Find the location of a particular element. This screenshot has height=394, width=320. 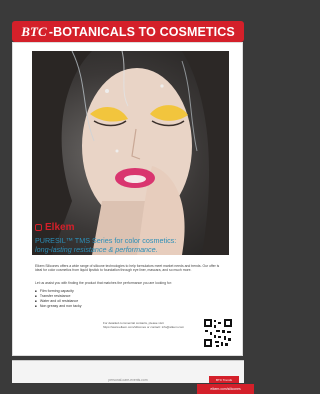

next-page-preview: personal-care-events.com BTC Trends is located at coordinates (128, 371).